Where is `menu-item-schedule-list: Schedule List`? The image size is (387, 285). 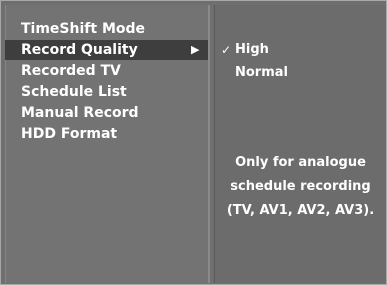
menu-item-schedule-list: Schedule List is located at coordinates (106, 92).